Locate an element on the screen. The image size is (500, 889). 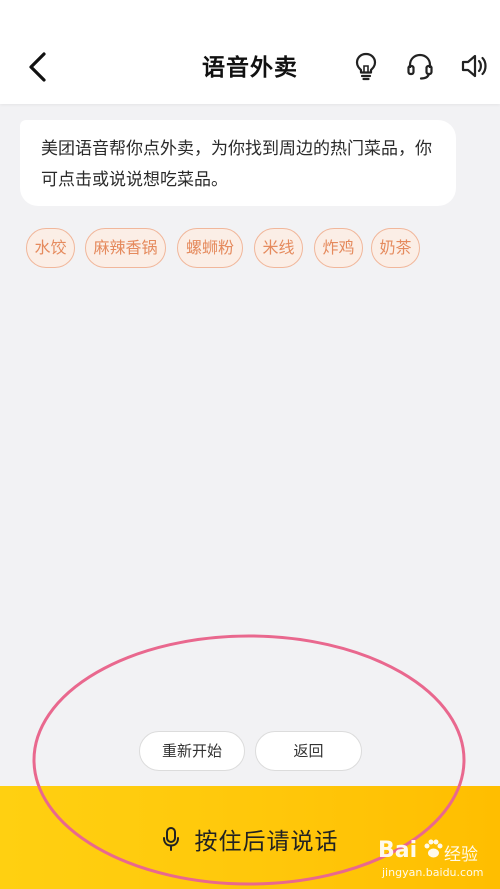
paw-icon is located at coordinates (433, 848).